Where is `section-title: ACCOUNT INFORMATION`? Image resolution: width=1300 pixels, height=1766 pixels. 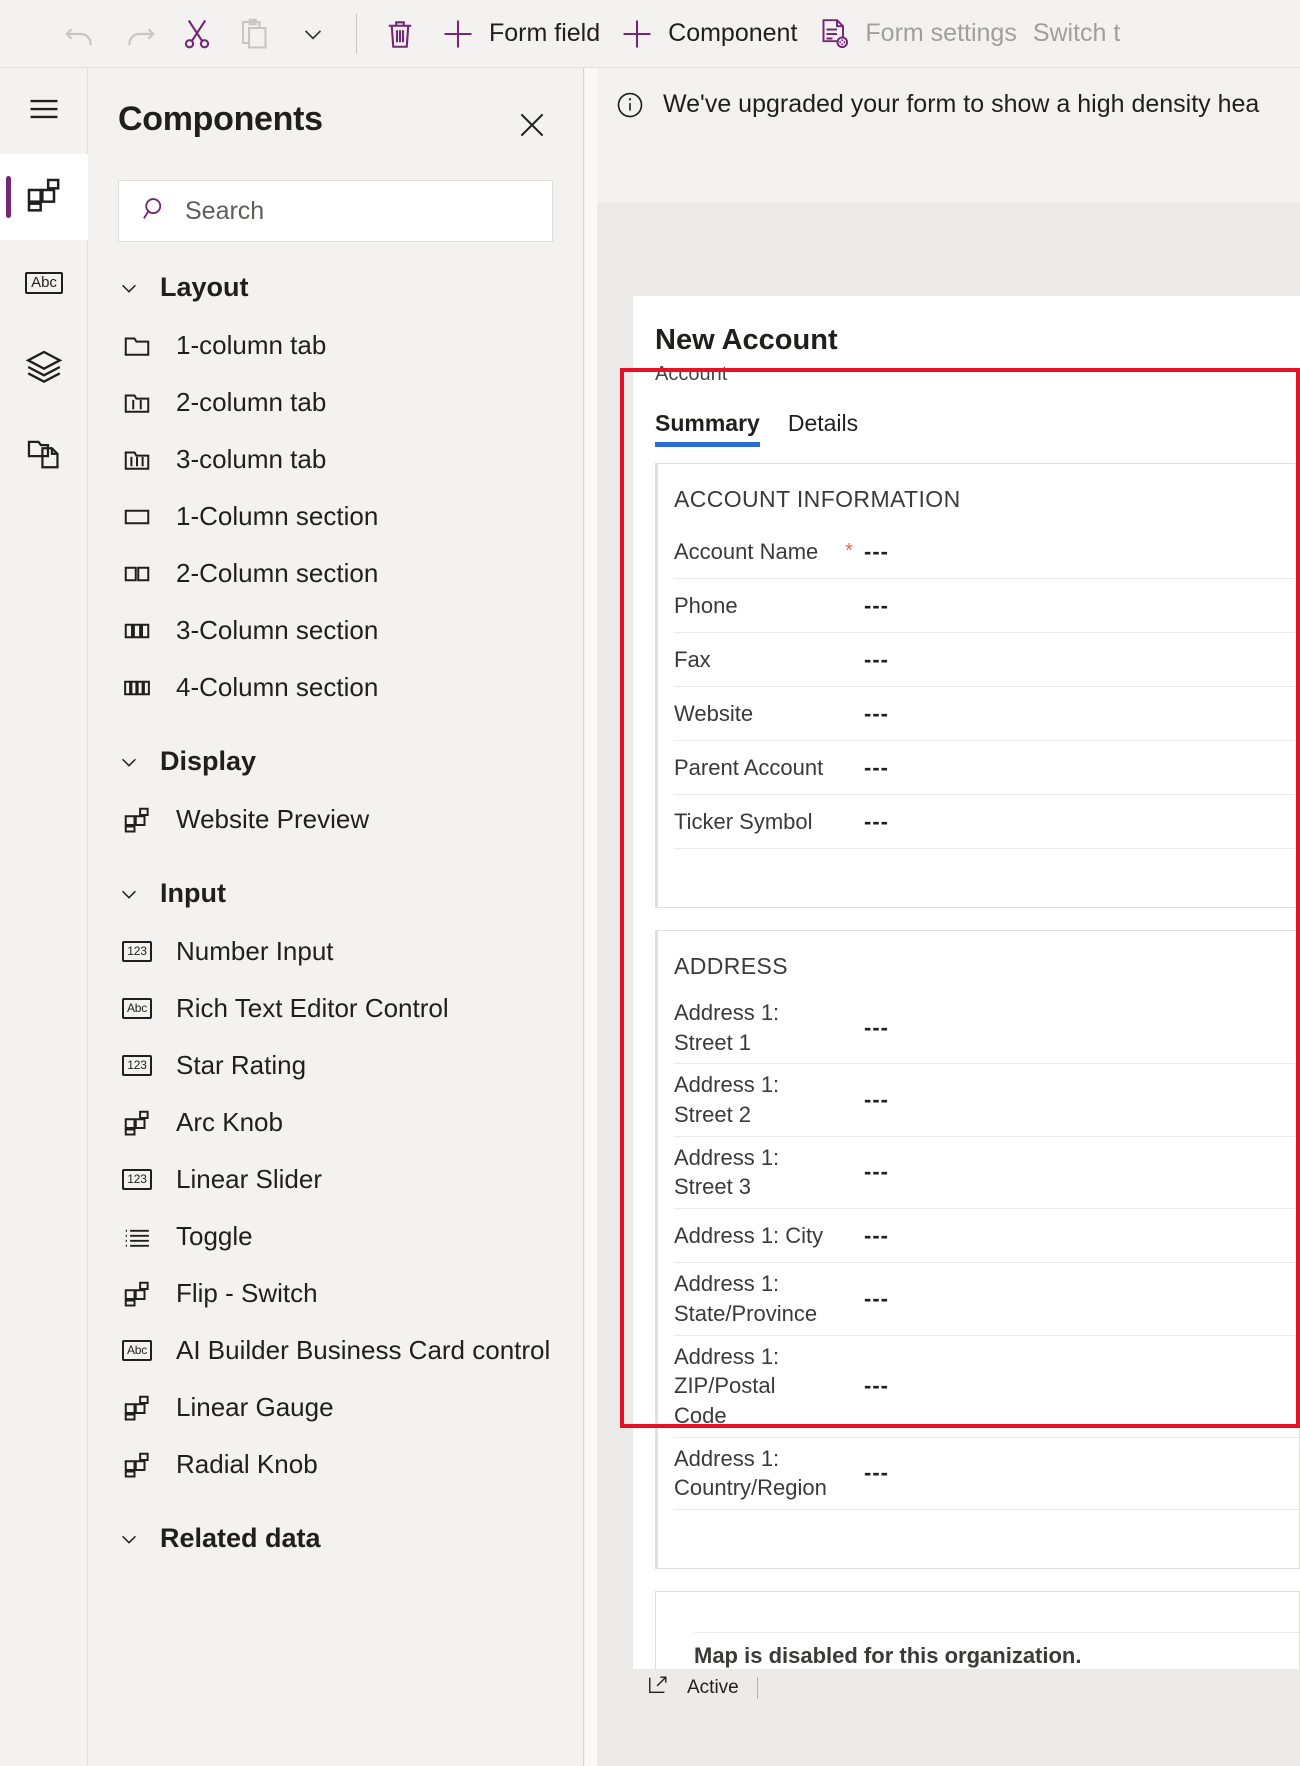
section-title: ACCOUNT INFORMATION is located at coordinates (817, 499).